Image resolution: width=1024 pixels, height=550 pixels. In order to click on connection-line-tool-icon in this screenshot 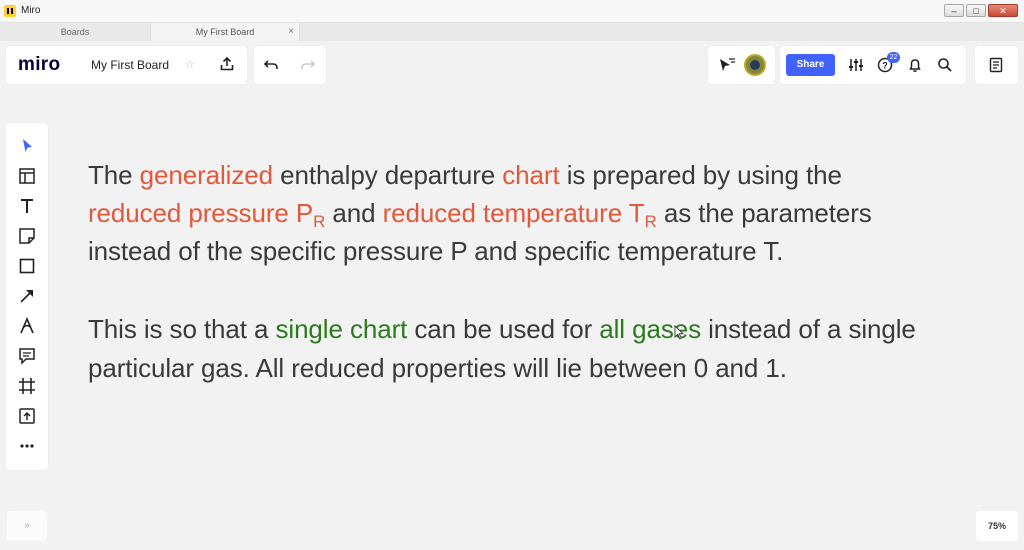, I will do `click(27, 296)`.